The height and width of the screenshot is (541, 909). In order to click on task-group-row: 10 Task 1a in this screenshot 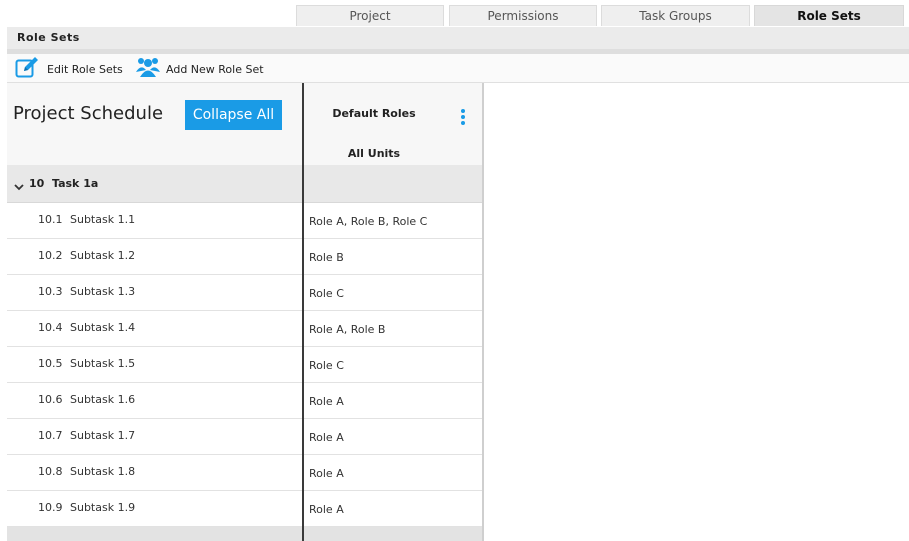, I will do `click(155, 184)`.